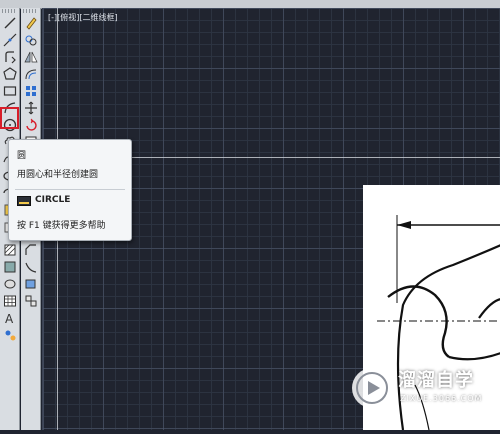  Describe the element at coordinates (10, 56) in the screenshot. I see `polyline-icon` at that location.